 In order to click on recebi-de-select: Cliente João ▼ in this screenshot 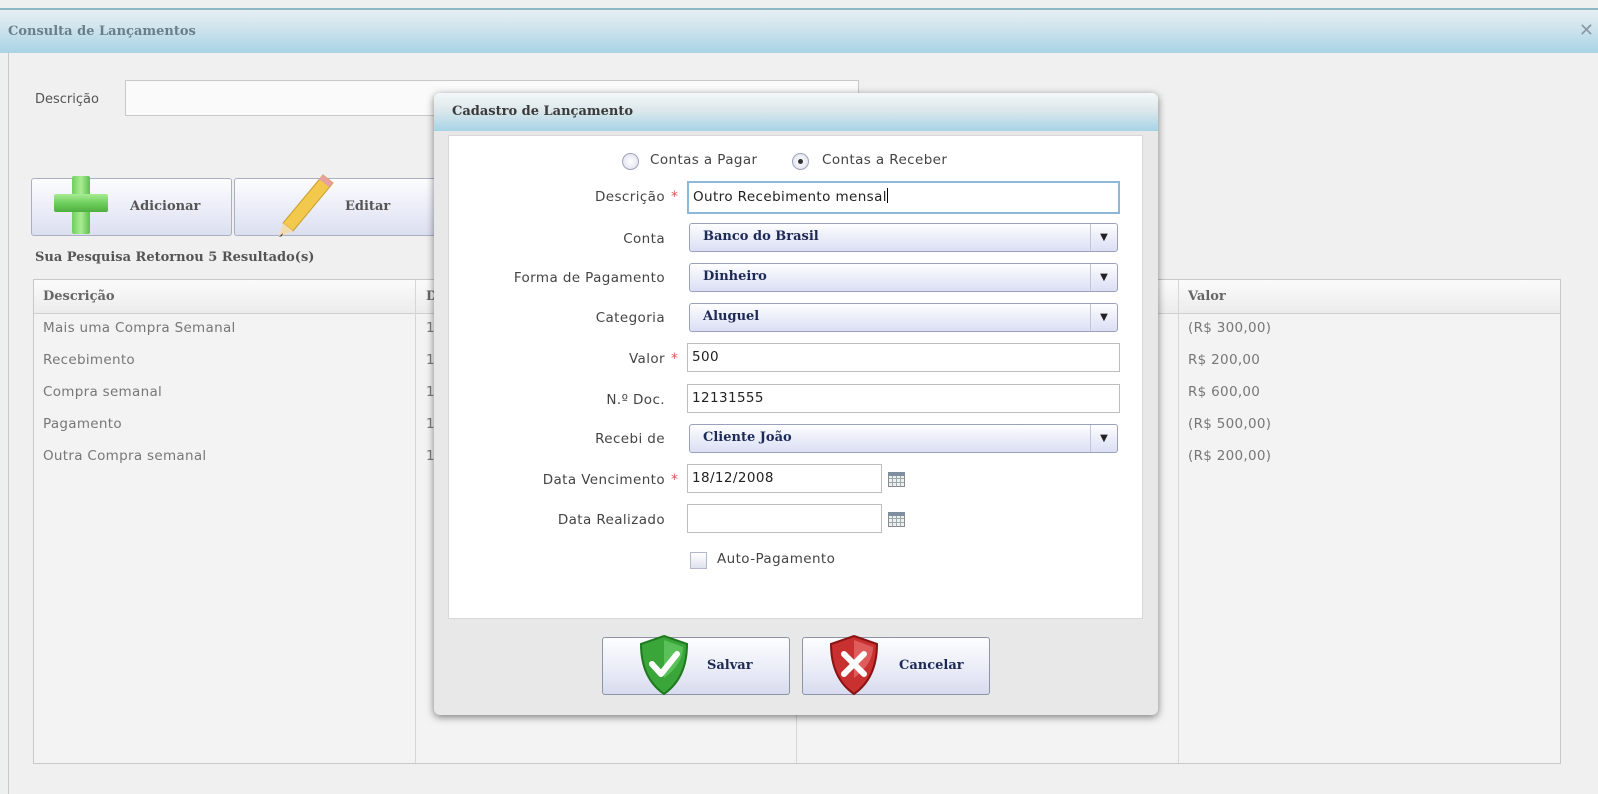, I will do `click(903, 438)`.